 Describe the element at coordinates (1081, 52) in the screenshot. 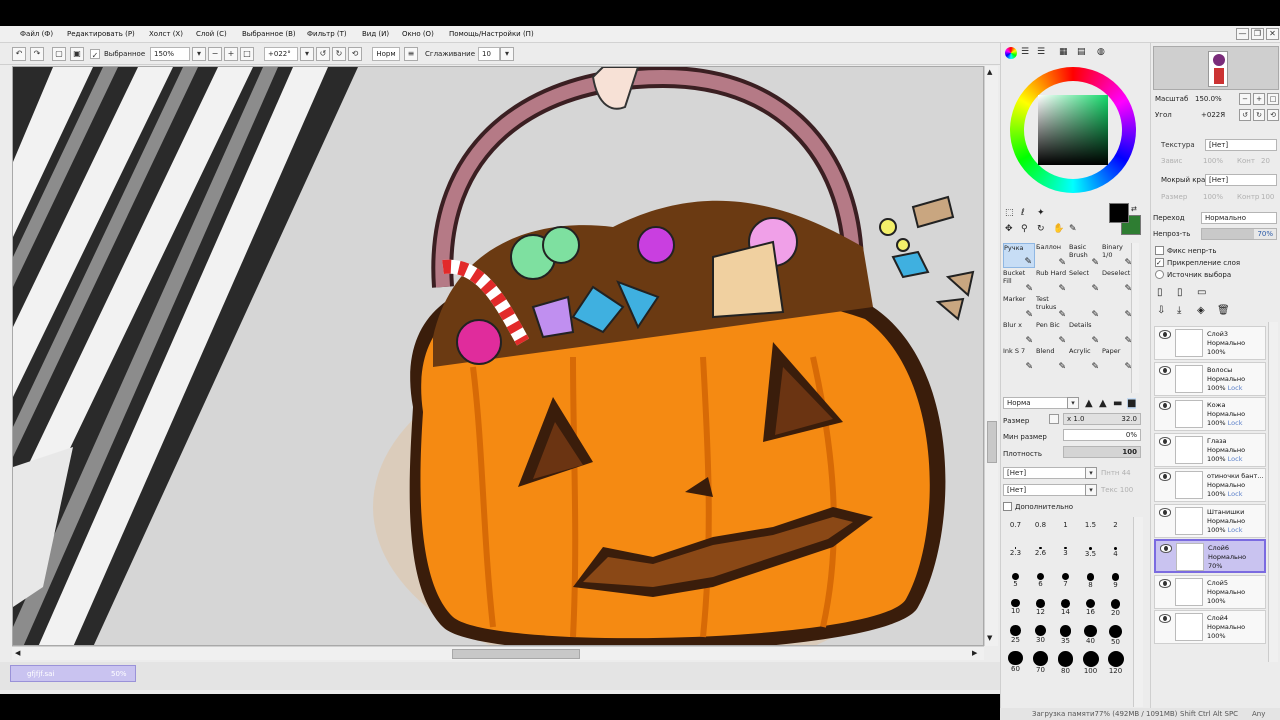

I see `scratchpad-icon: ▤` at that location.